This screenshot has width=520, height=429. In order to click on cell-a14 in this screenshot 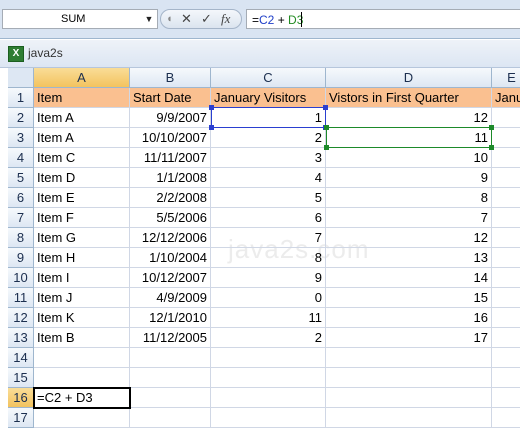, I will do `click(82, 358)`.